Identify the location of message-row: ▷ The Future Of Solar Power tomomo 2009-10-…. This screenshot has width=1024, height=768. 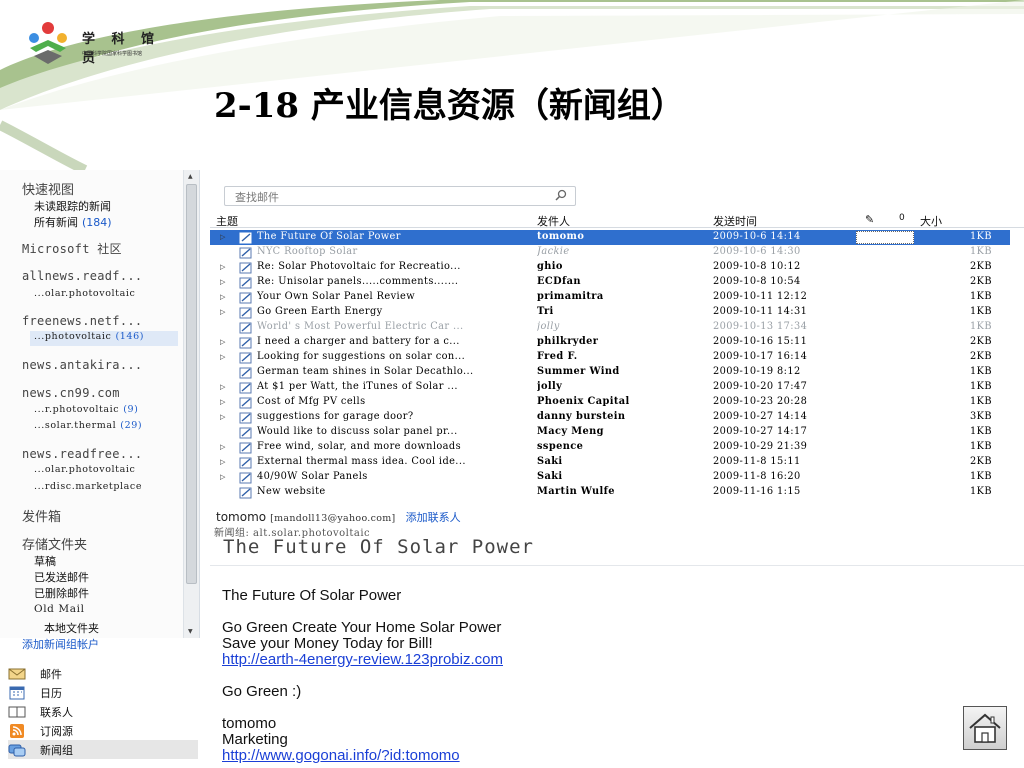
(610, 237).